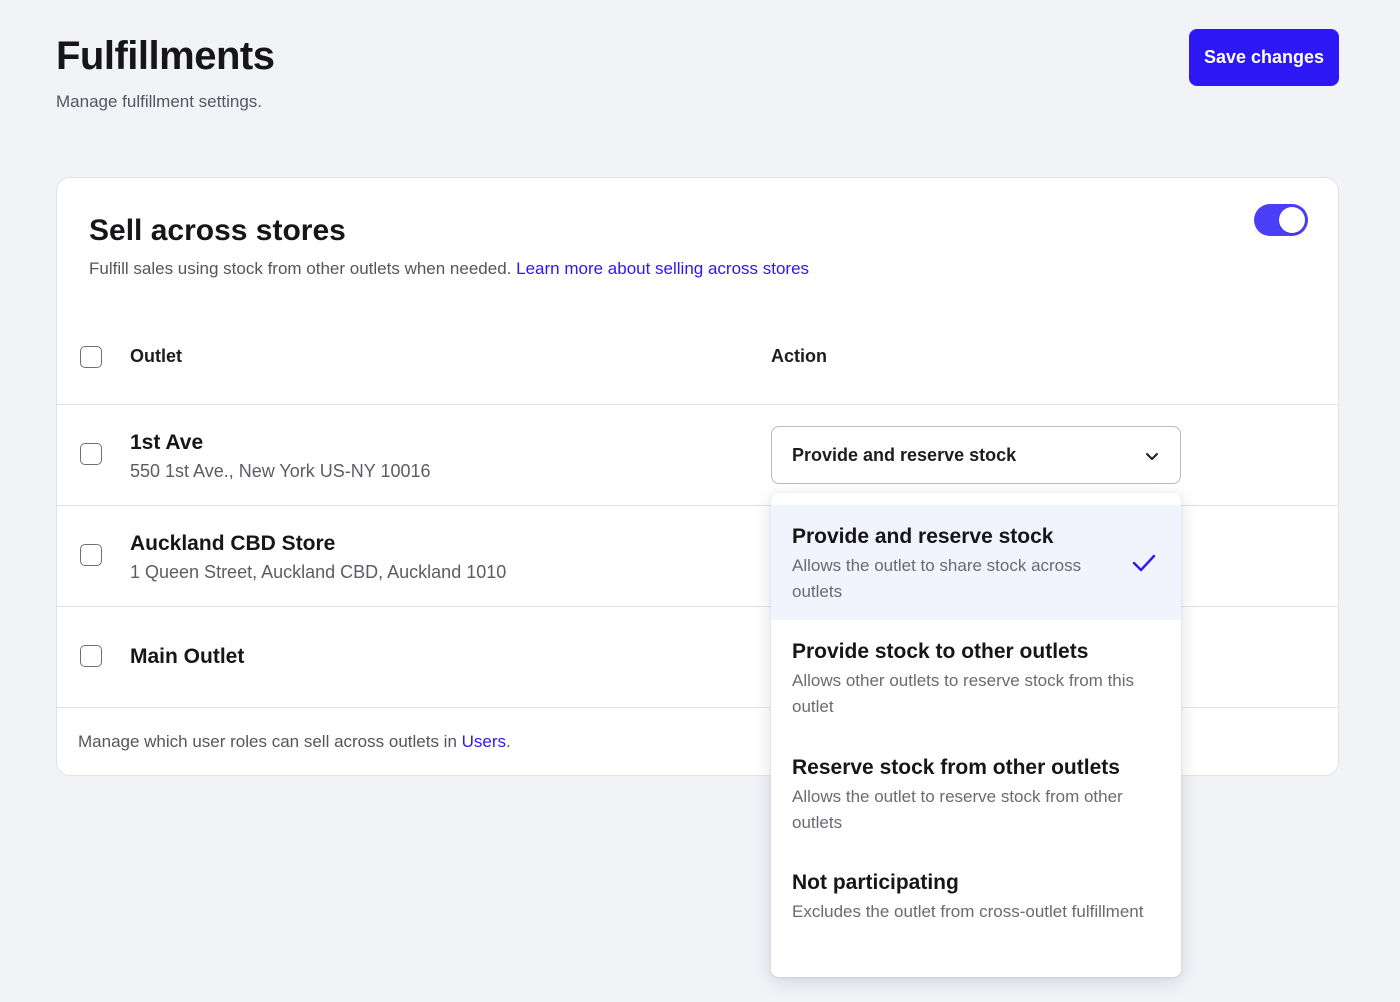 The height and width of the screenshot is (1002, 1400). What do you see at coordinates (233, 543) in the screenshot?
I see `outlet-name: Auckland CBD Store` at bounding box center [233, 543].